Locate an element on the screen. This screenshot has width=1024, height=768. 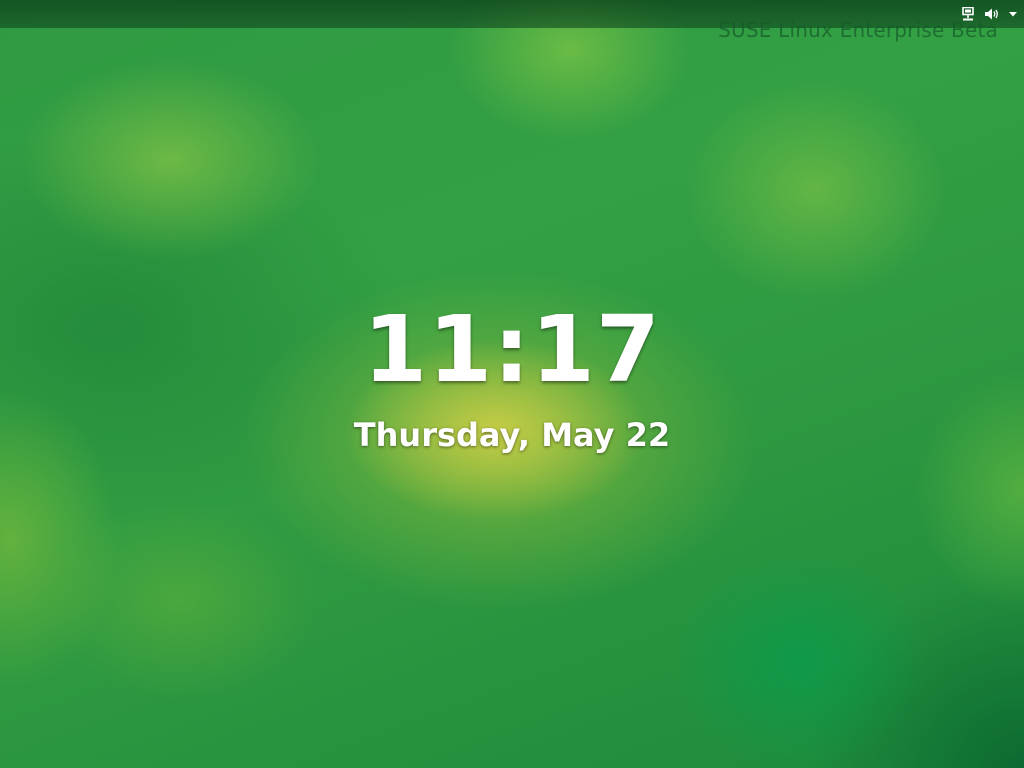
clock-time: 11:17 is located at coordinates (512, 349).